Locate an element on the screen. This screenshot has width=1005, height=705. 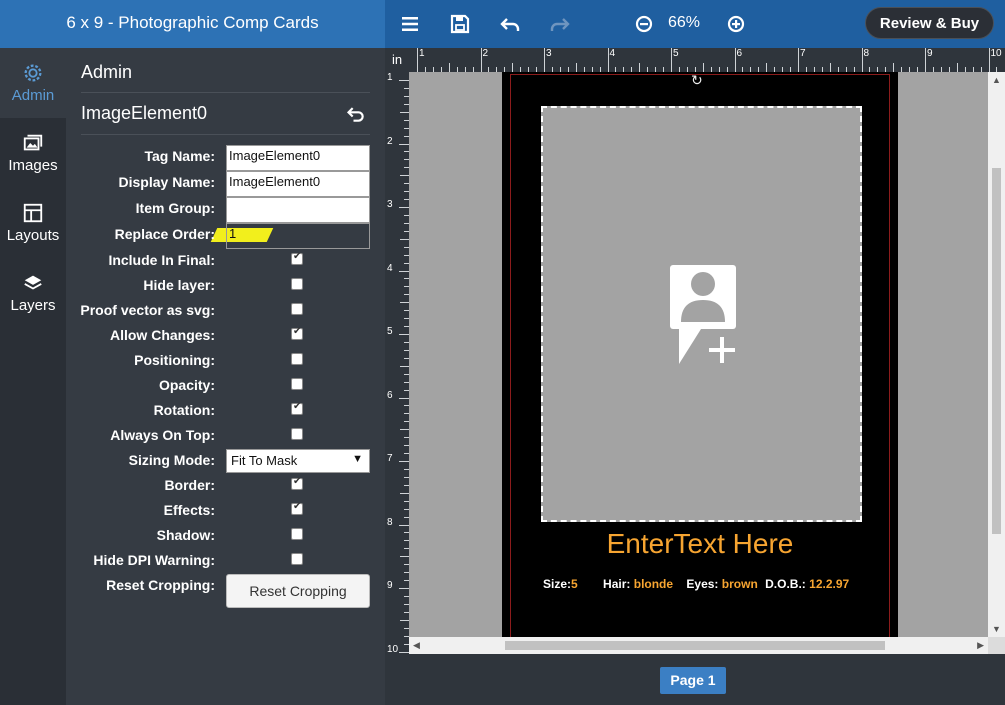
border-label: Border: is located at coordinates (189, 485).